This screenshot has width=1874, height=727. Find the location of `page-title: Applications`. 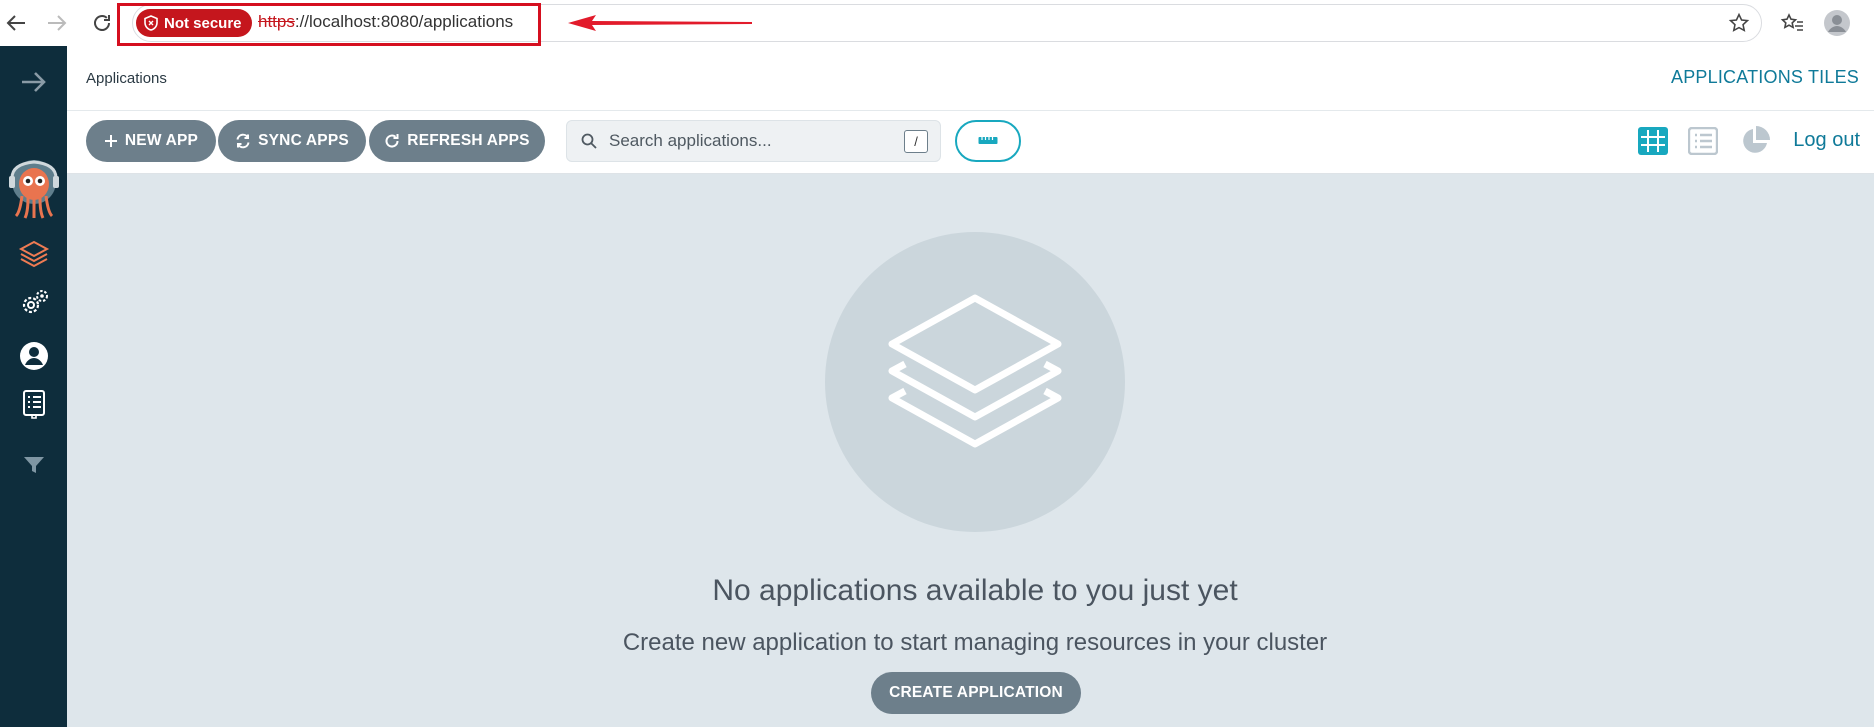

page-title: Applications is located at coordinates (126, 78).